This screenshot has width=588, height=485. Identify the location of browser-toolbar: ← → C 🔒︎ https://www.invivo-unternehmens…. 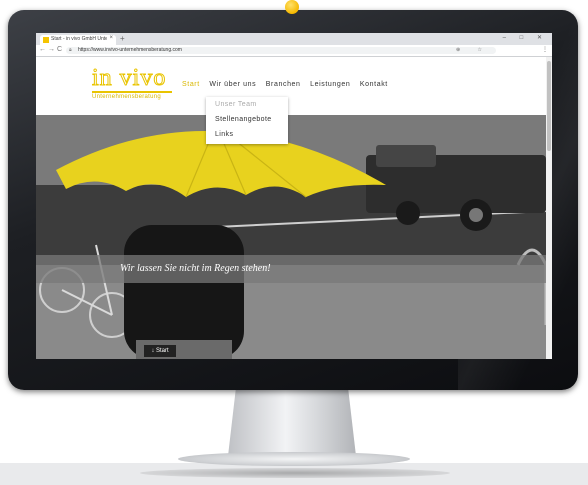
(294, 51).